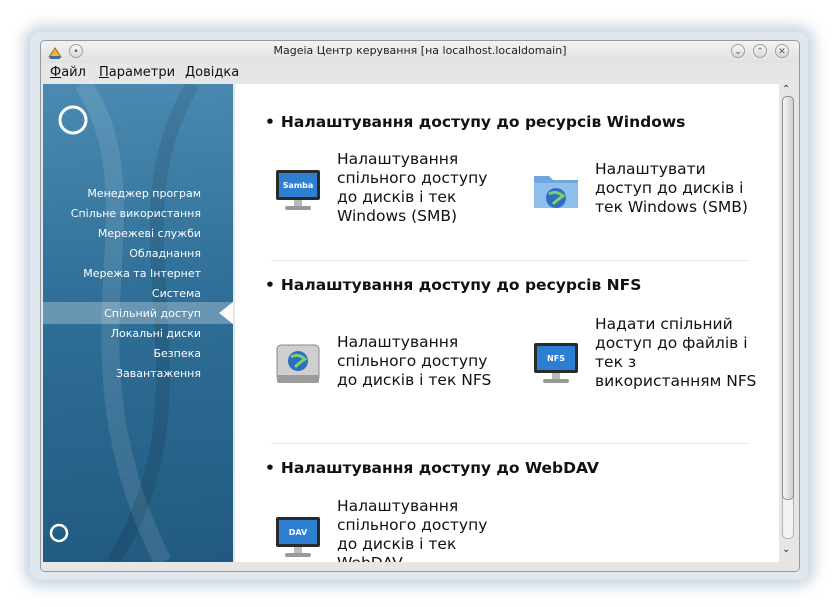 The width and height of the screenshot is (838, 607). I want to click on sidebar-item-hardware: Обладнання, so click(165, 253).